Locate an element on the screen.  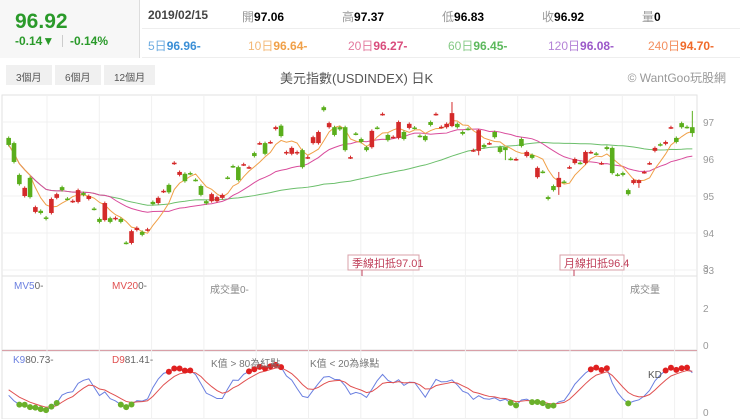
kd-panel-label: KD is located at coordinates (655, 375).